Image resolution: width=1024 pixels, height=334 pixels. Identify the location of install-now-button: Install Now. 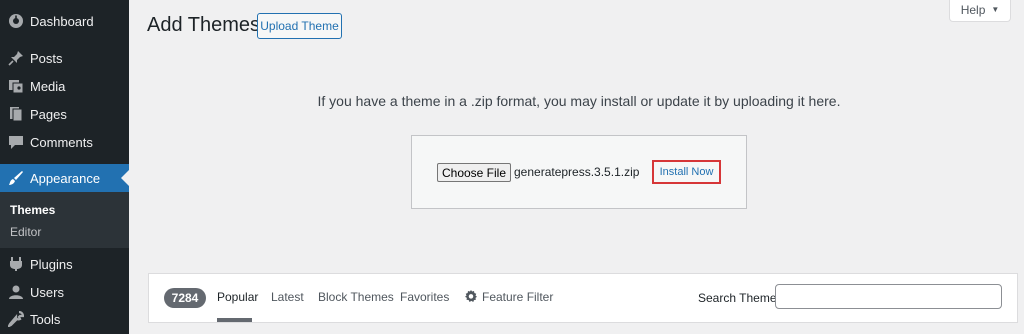
(687, 172).